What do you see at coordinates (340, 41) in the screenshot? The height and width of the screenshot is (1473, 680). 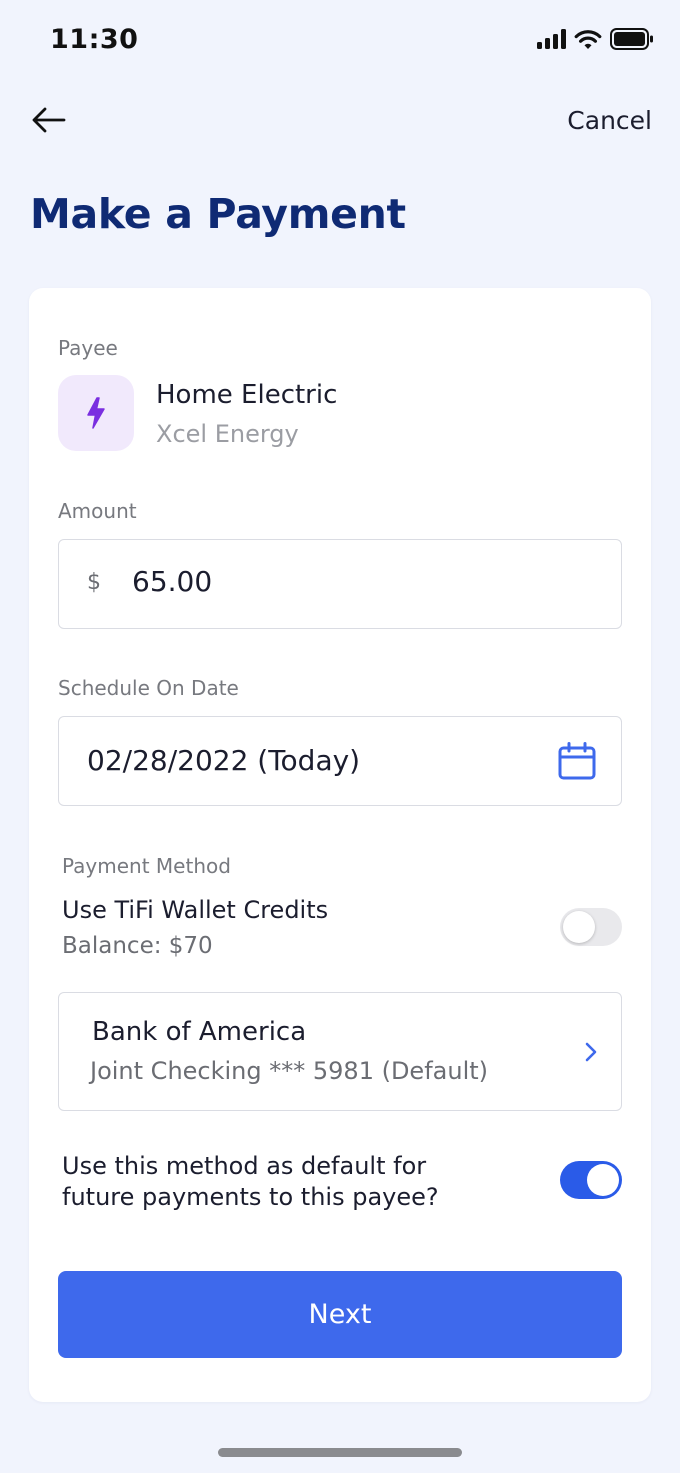 I see `status-bar: 11:30` at bounding box center [340, 41].